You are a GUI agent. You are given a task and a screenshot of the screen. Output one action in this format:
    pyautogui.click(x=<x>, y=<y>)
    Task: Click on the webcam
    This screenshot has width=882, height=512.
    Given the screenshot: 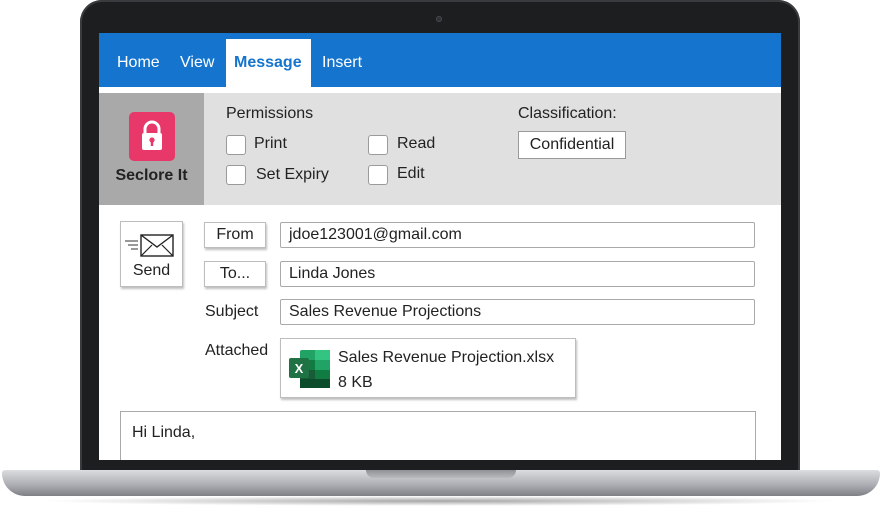 What is the action you would take?
    pyautogui.click(x=439, y=19)
    